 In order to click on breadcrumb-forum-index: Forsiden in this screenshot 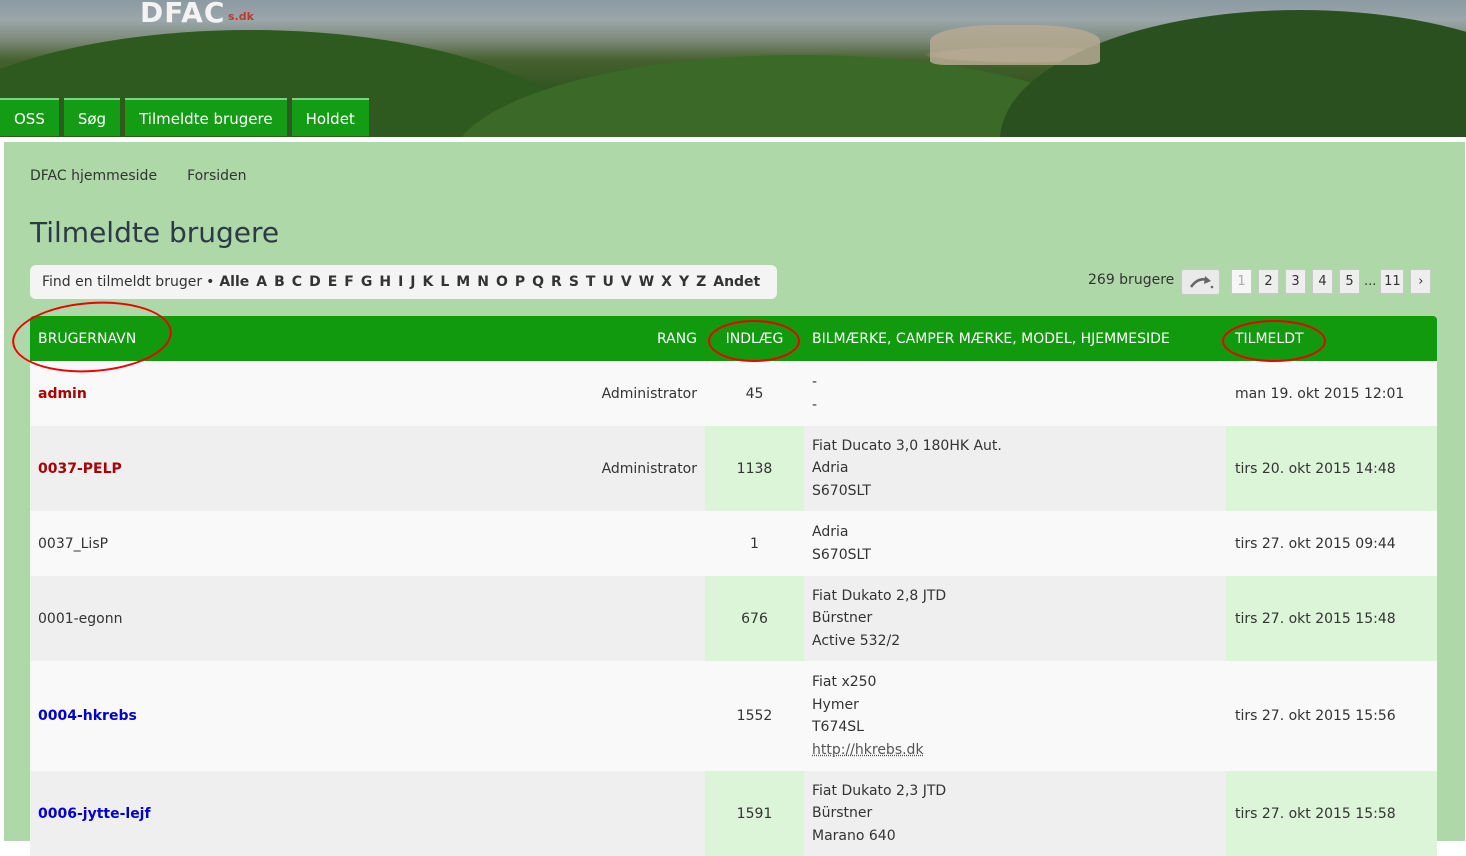, I will do `click(216, 176)`.